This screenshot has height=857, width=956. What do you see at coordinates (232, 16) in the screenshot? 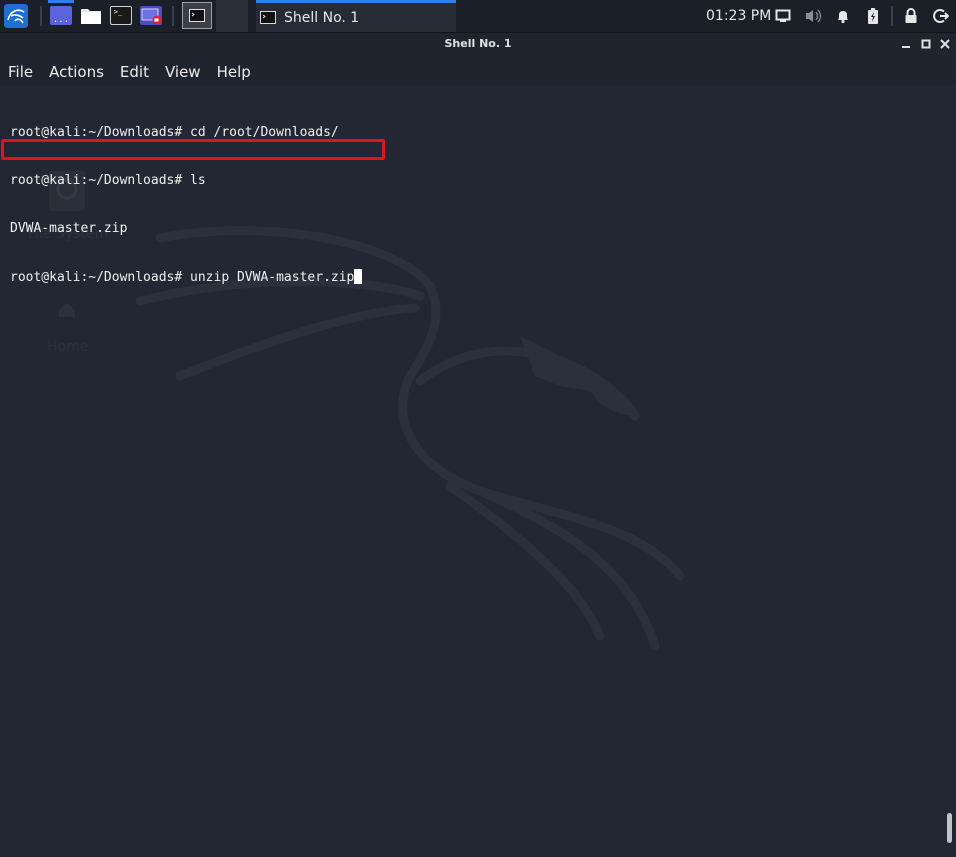
I see `workspace-switcher-empty` at bounding box center [232, 16].